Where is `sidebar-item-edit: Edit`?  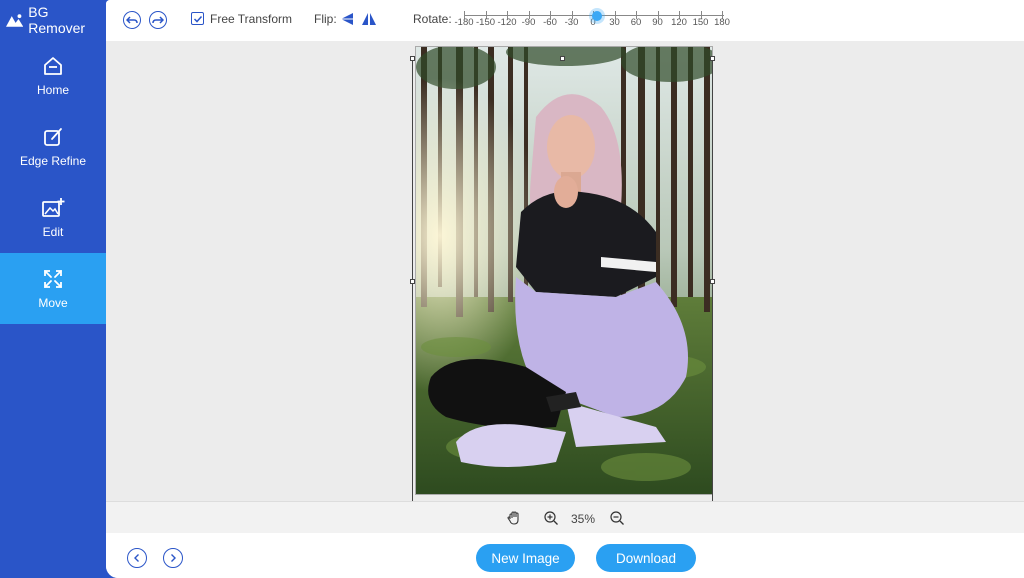
sidebar-item-edit: Edit is located at coordinates (53, 217).